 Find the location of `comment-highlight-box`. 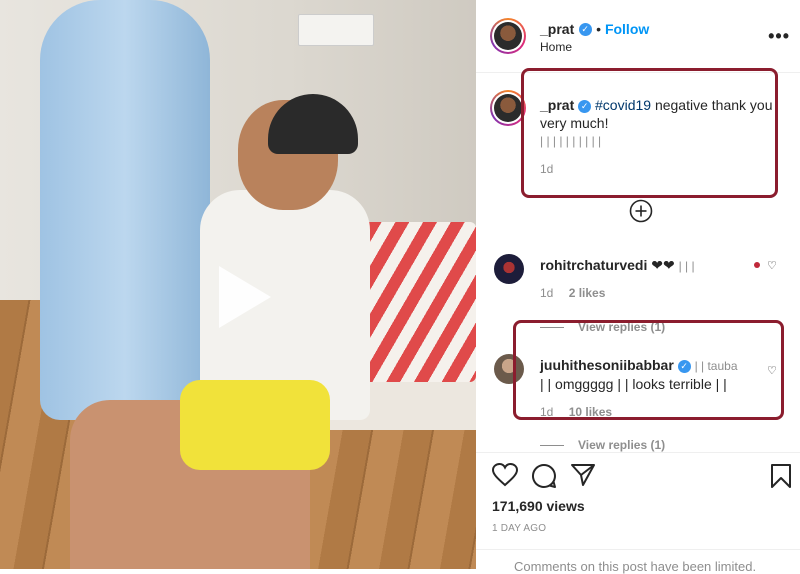

comment-highlight-box is located at coordinates (648, 370).